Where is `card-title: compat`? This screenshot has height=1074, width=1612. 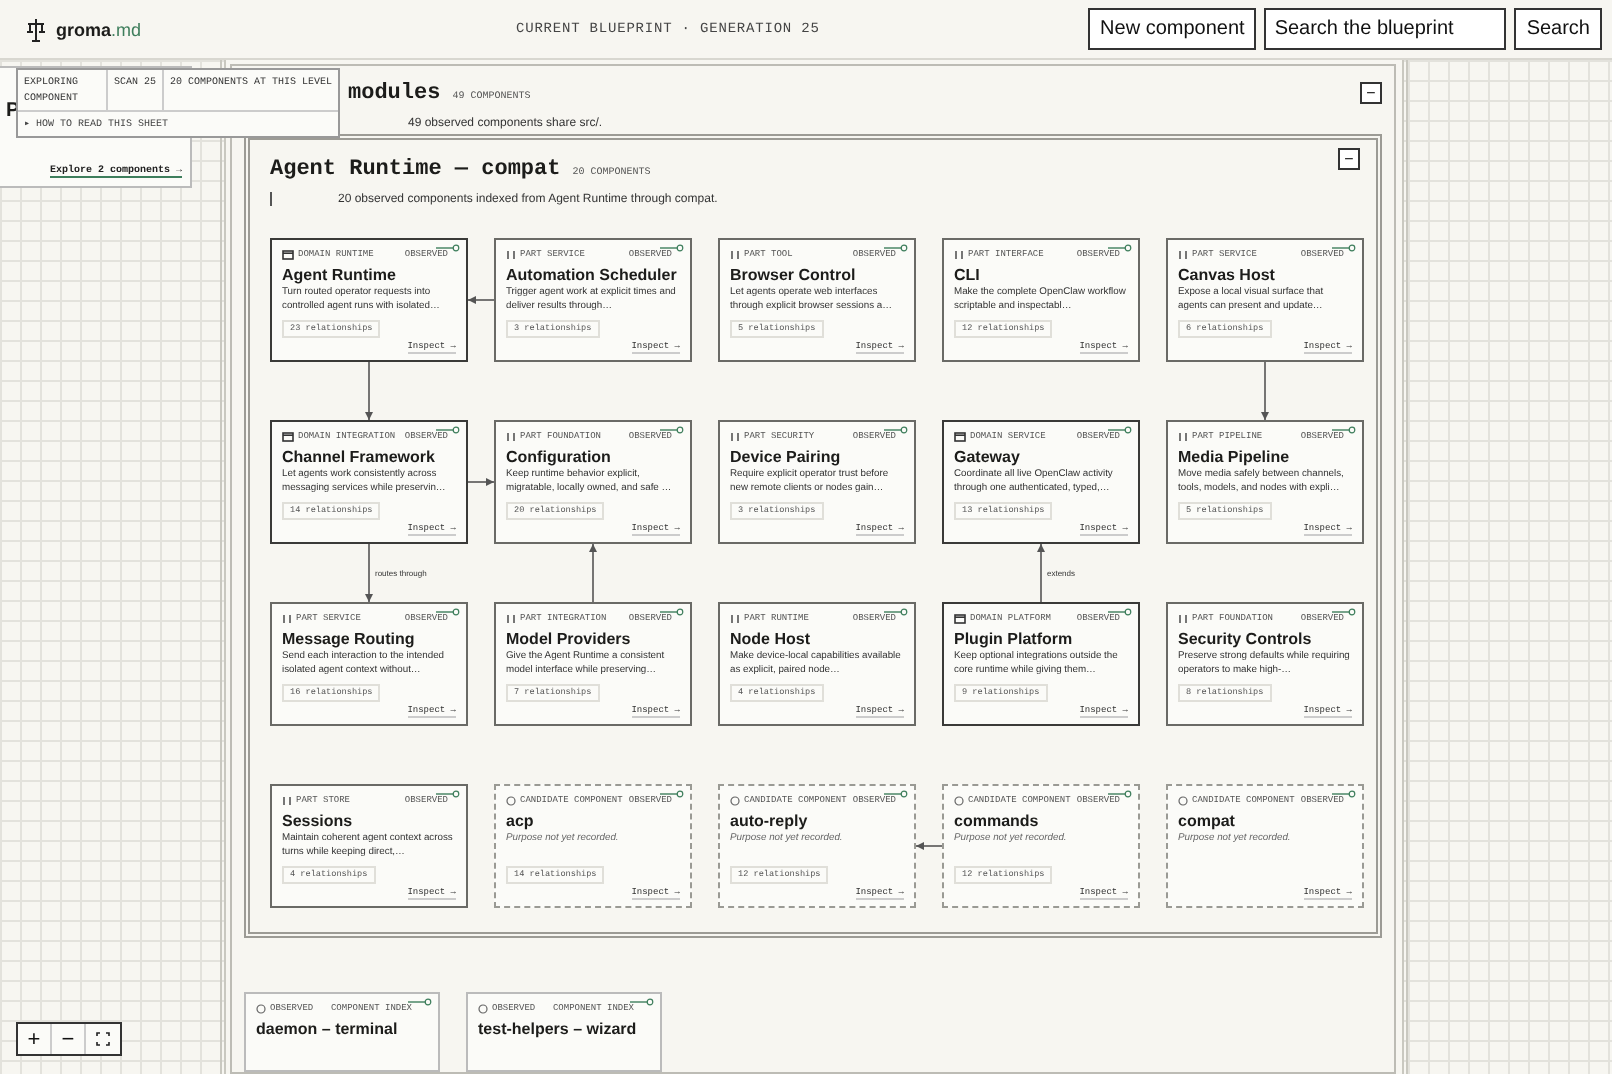
card-title: compat is located at coordinates (1207, 821).